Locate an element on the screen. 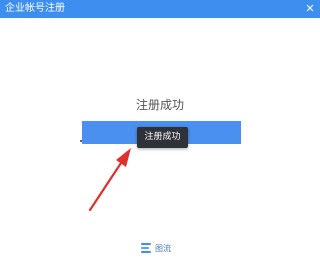 This screenshot has height=272, width=320. title-bar: 企业帐号注册 ✕ is located at coordinates (160, 9).